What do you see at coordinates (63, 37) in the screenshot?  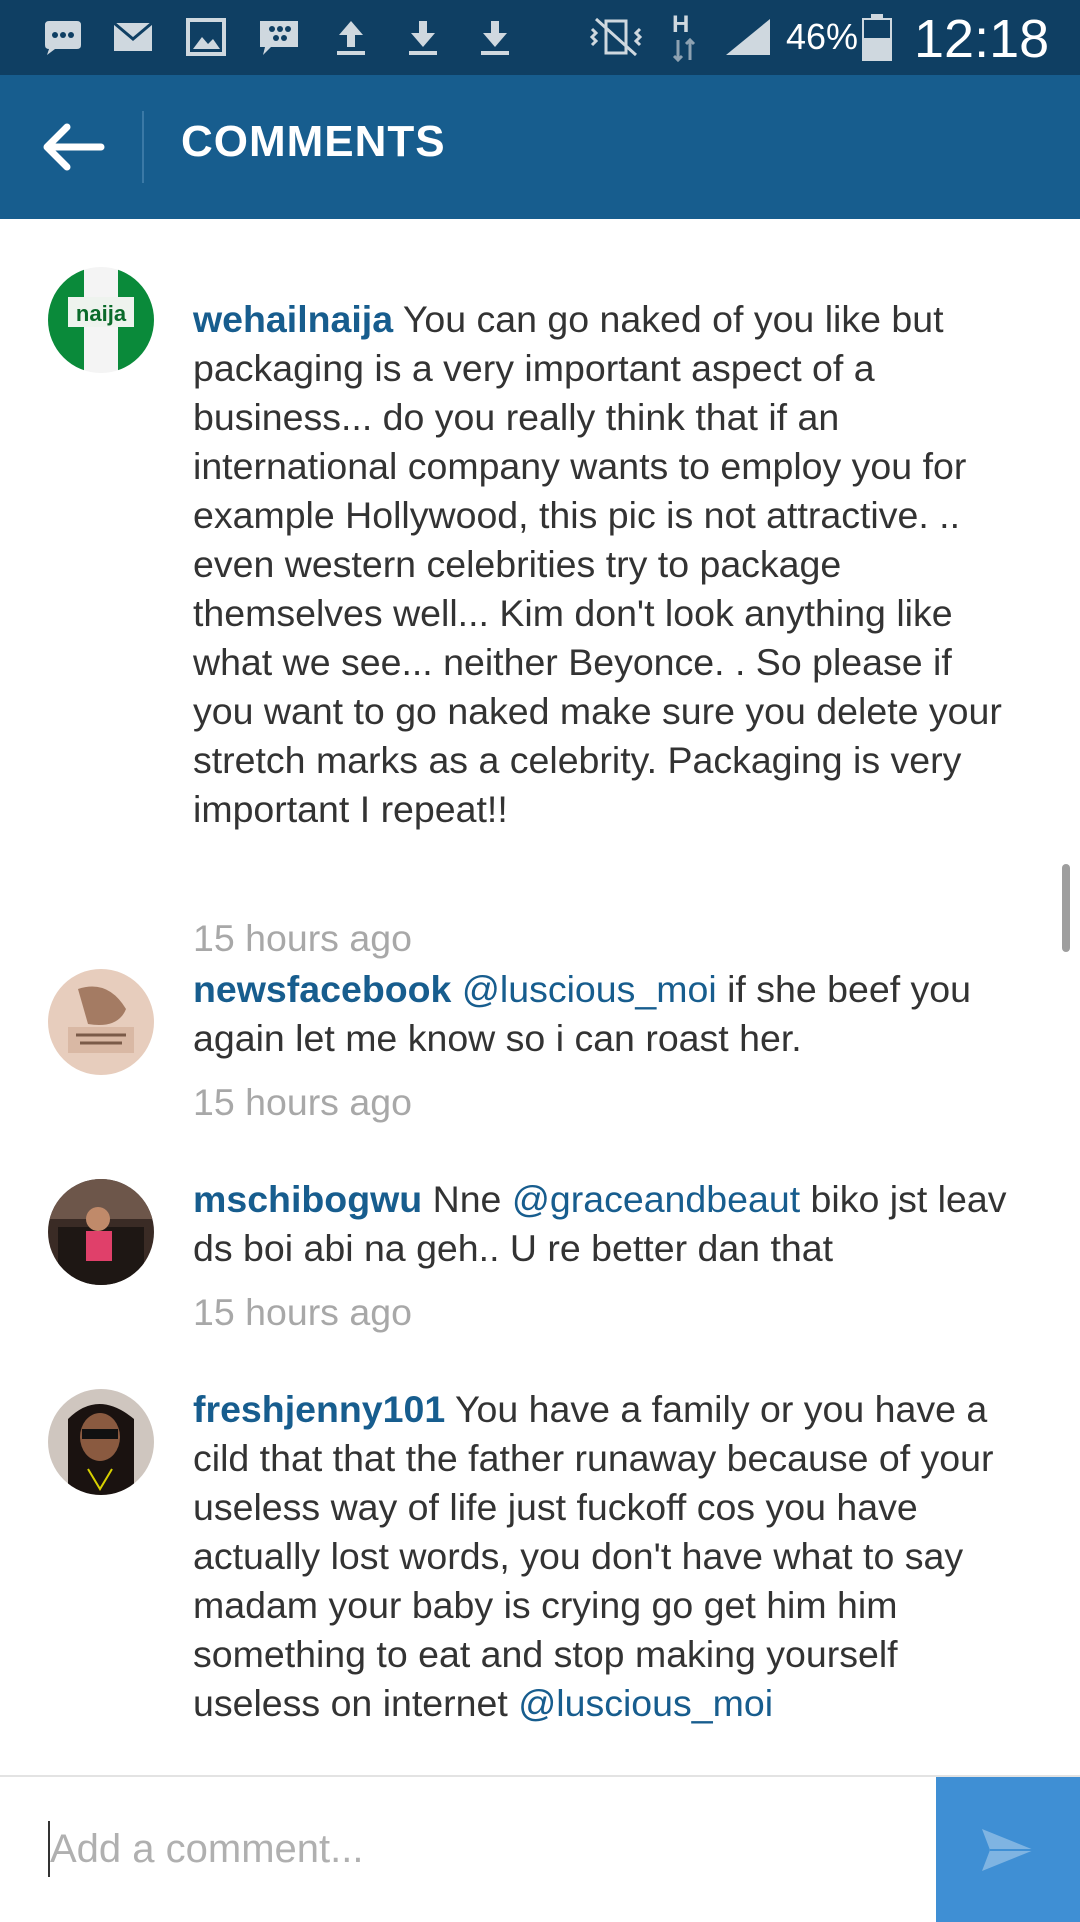 I see `chat-icon` at bounding box center [63, 37].